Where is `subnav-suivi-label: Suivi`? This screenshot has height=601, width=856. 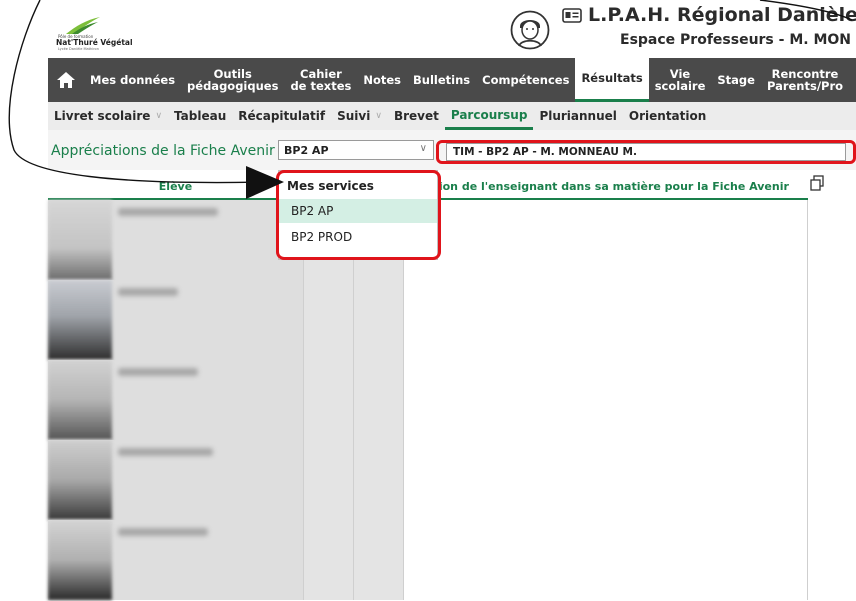 subnav-suivi-label: Suivi is located at coordinates (354, 116).